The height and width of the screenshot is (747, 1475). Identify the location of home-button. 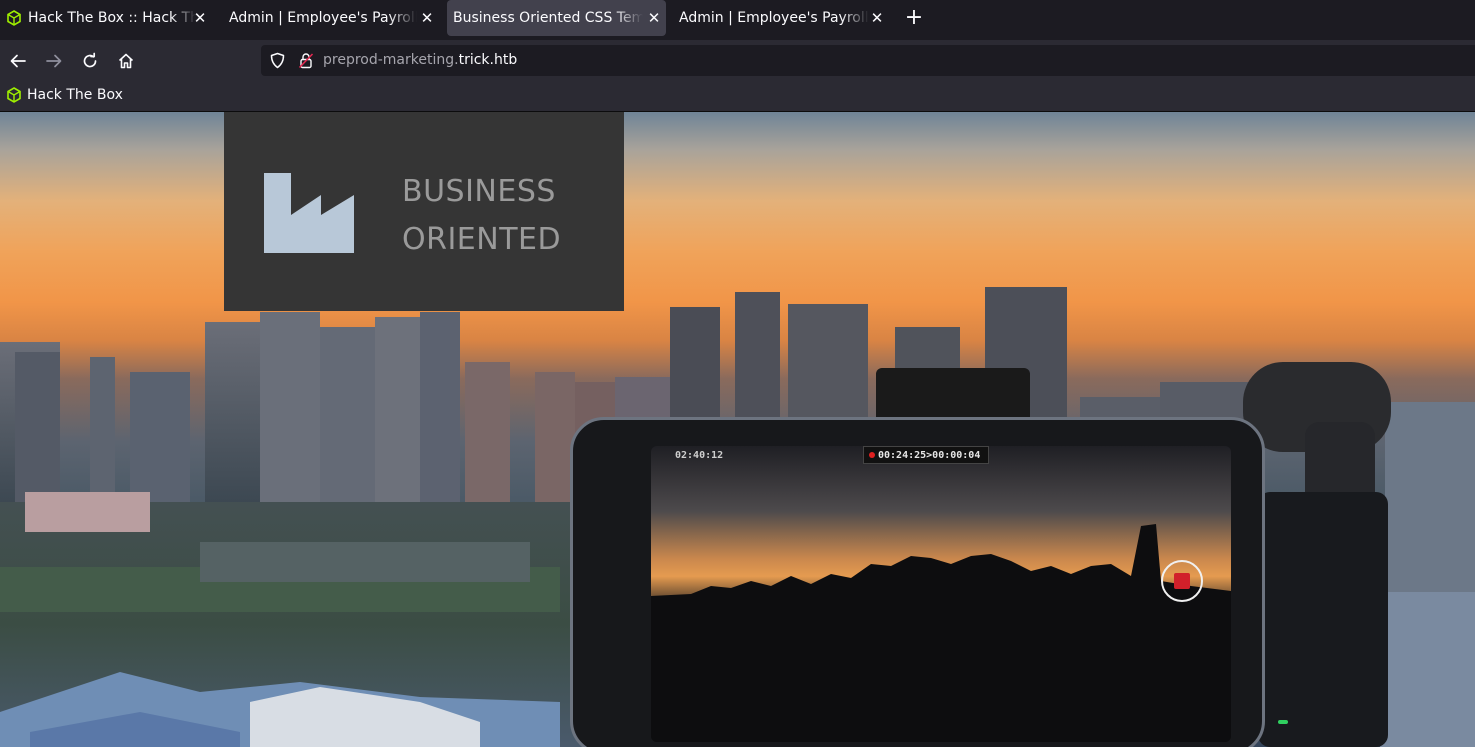
(126, 61).